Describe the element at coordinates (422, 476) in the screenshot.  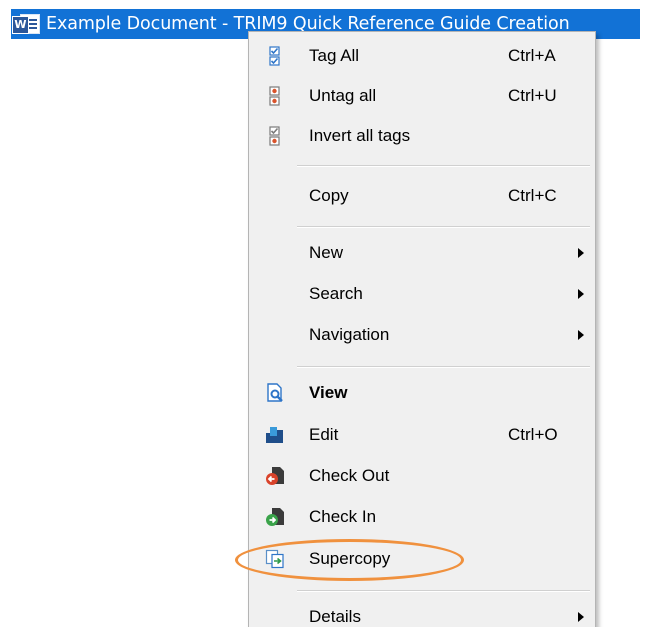
I see `menu-item-check-out: Check Out` at that location.